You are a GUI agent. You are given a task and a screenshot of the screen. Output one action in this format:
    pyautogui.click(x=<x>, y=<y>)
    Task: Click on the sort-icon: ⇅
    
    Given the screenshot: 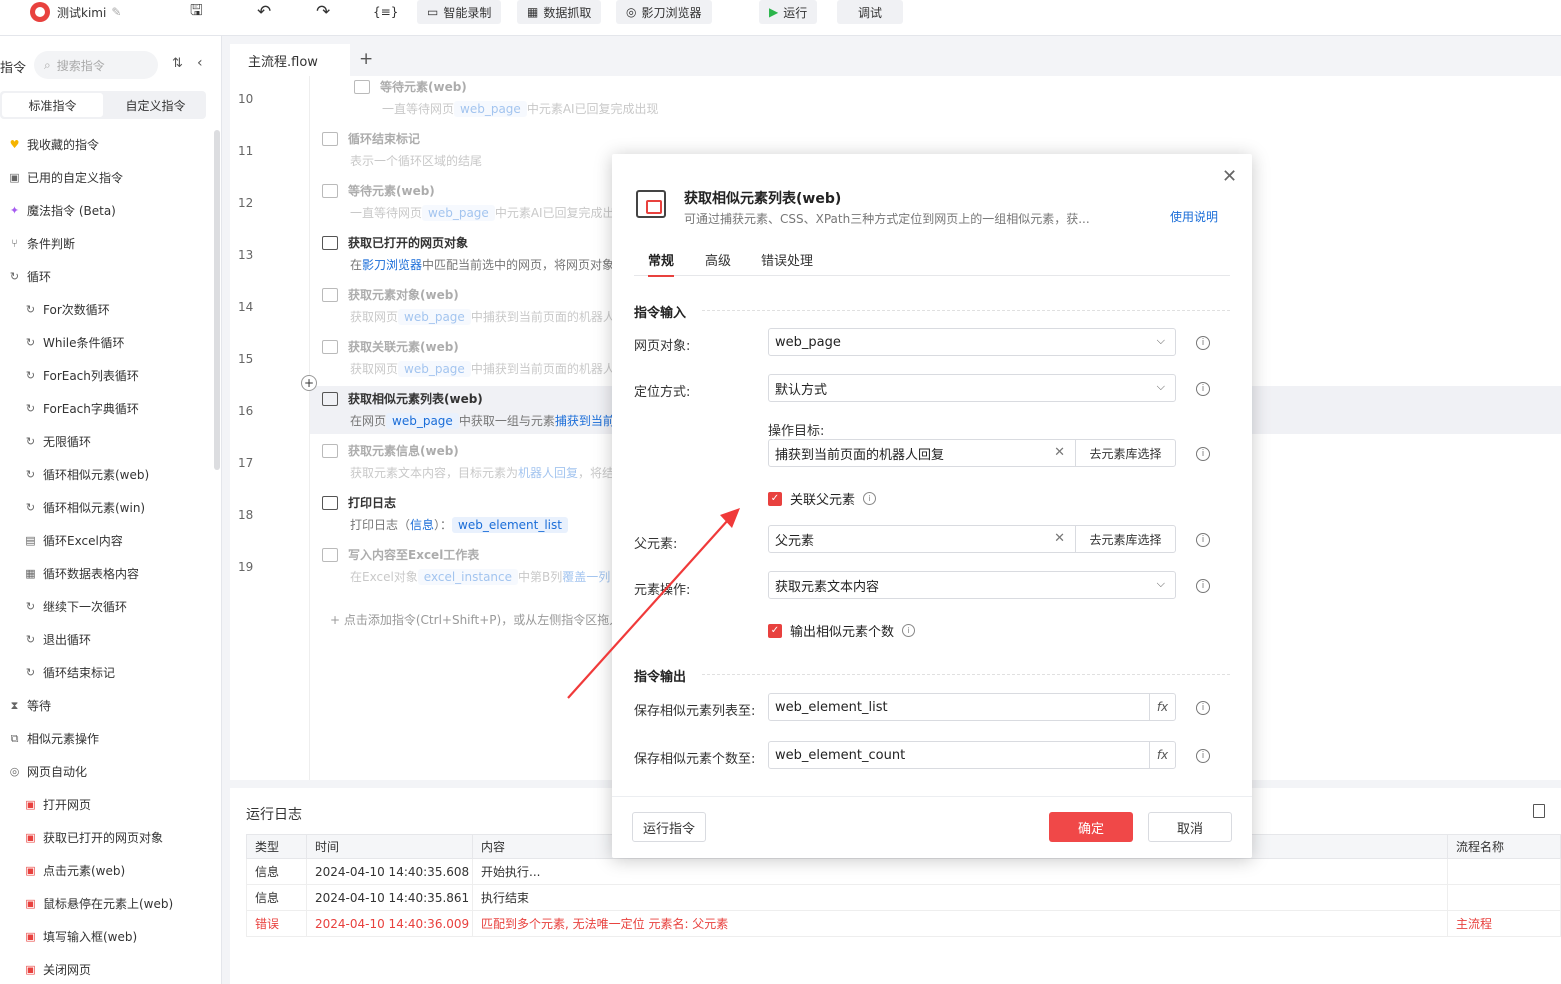 What is the action you would take?
    pyautogui.click(x=177, y=63)
    